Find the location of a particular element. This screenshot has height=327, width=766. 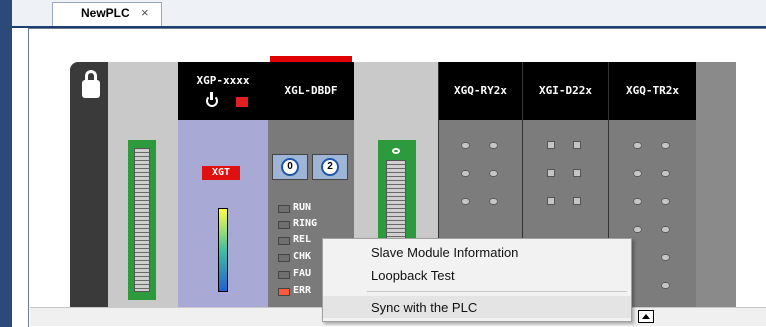

menu-item-label: Sync with the PLC is located at coordinates (424, 307).